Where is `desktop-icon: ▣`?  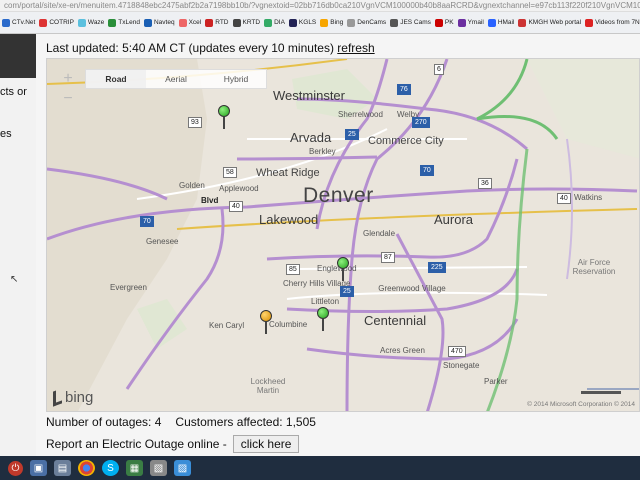 desktop-icon: ▣ is located at coordinates (38, 468).